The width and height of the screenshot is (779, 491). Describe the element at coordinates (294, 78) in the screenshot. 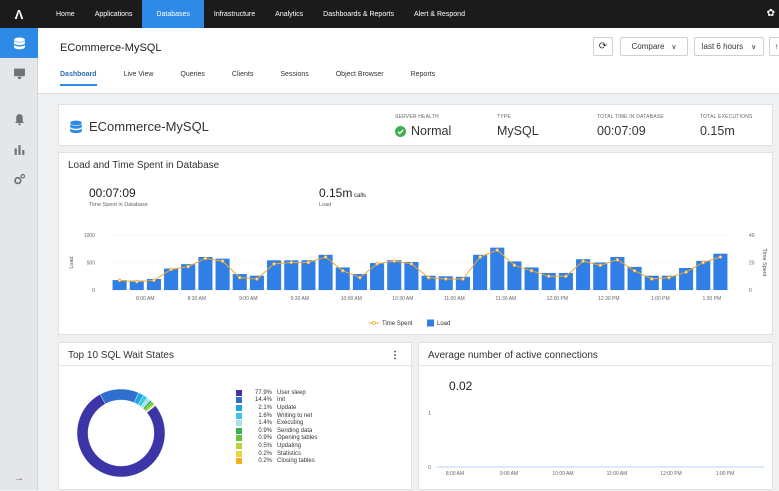

I see `tab-sessions: Sessions` at that location.